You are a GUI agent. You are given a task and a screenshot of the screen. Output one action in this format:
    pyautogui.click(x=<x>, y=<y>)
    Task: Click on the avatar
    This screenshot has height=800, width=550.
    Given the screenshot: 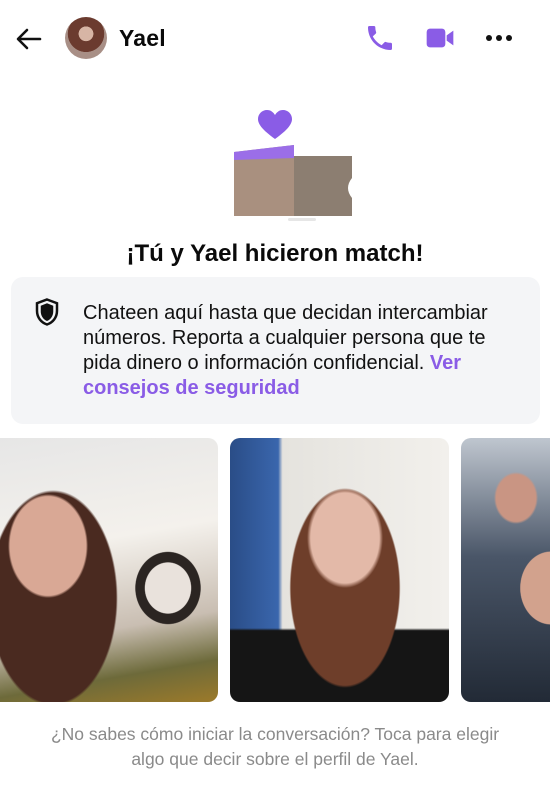 What is the action you would take?
    pyautogui.click(x=86, y=38)
    